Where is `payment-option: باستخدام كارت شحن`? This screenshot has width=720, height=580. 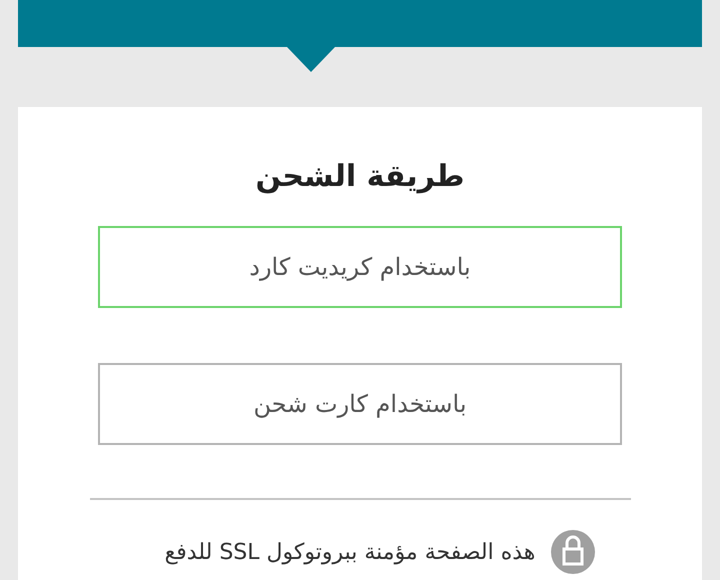
payment-option: باستخدام كارت شحن is located at coordinates (360, 404).